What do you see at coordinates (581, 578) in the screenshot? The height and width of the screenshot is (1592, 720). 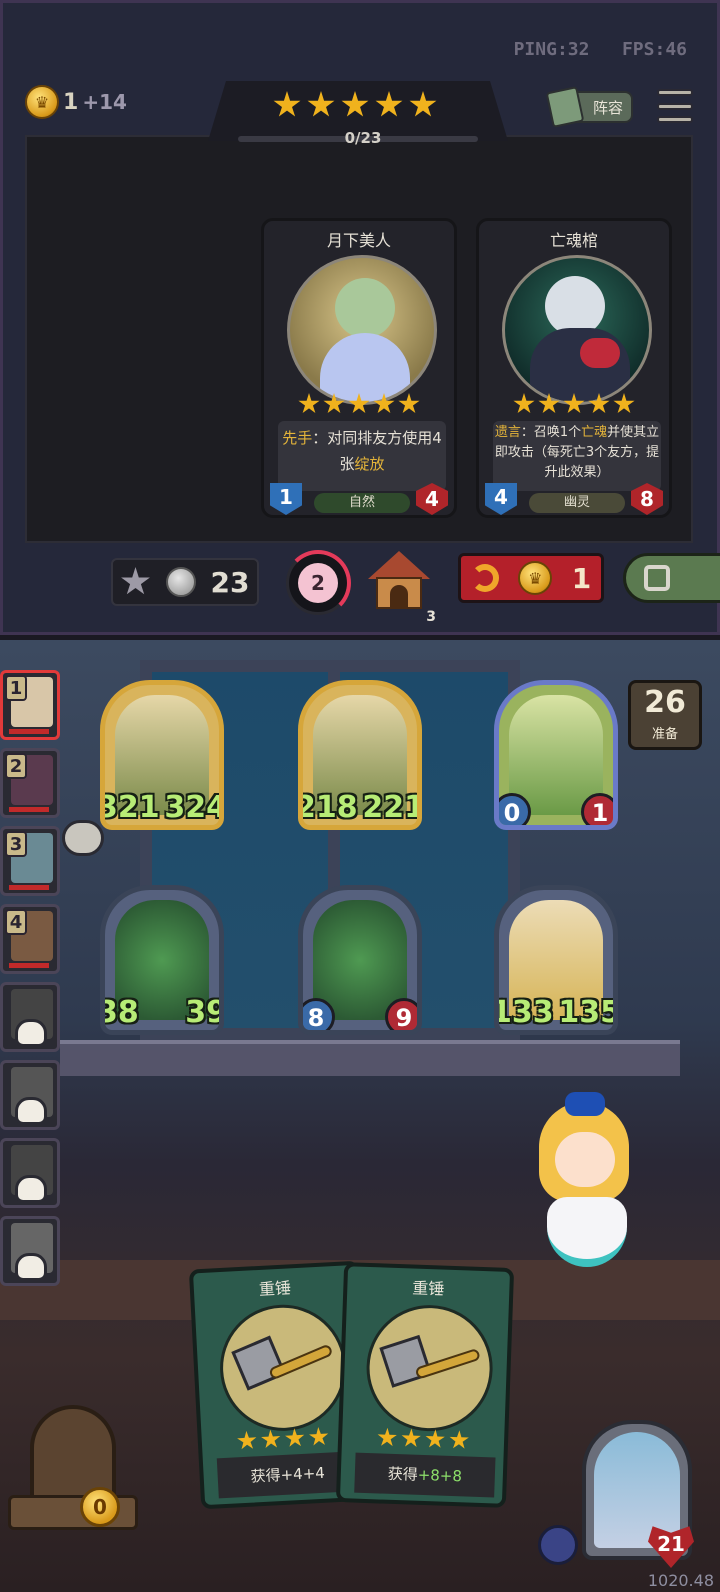 I see `refresh-cost: 1` at bounding box center [581, 578].